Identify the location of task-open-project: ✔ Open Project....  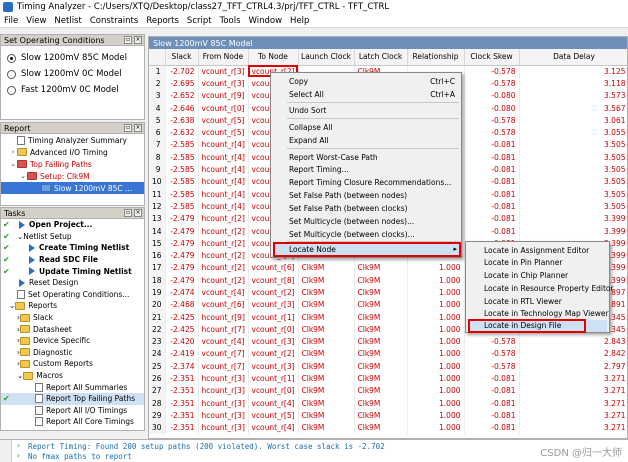
(72, 225).